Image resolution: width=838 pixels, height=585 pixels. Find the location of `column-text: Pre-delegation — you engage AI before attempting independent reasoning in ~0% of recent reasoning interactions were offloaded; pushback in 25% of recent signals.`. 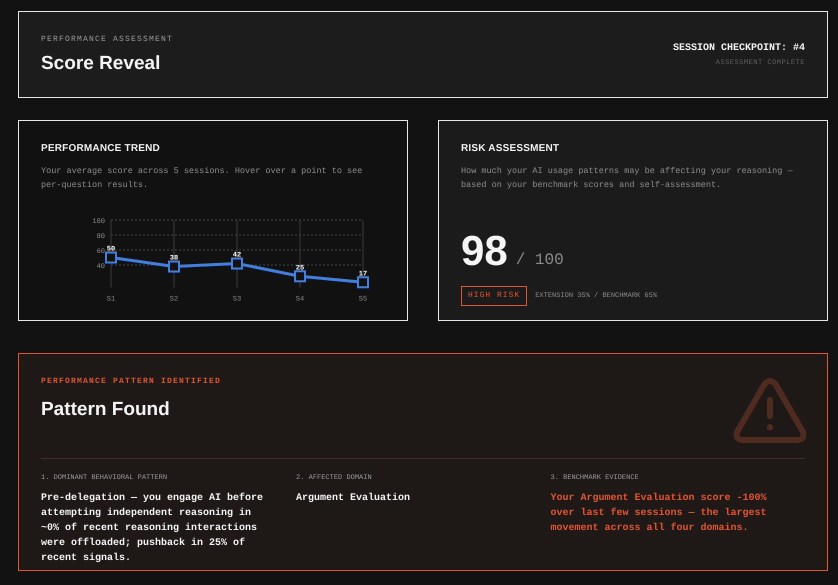

column-text: Pre-delegation — you engage AI before attempting independent reasoning in ~0% of recent reasoning interactions were offloaded; pushback in 25% of recent signals. is located at coordinates (152, 529).